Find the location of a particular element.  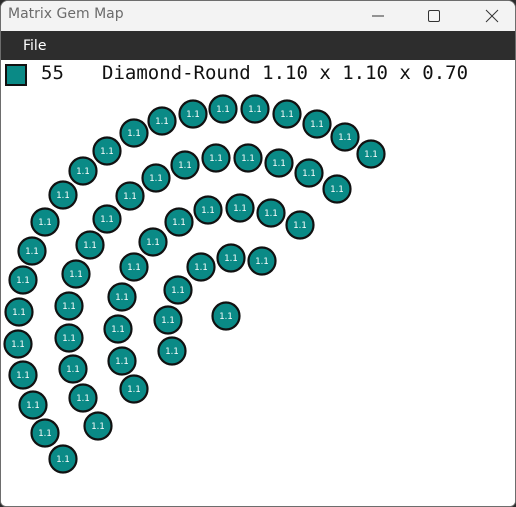

gem-45: 1.1 is located at coordinates (208, 210).